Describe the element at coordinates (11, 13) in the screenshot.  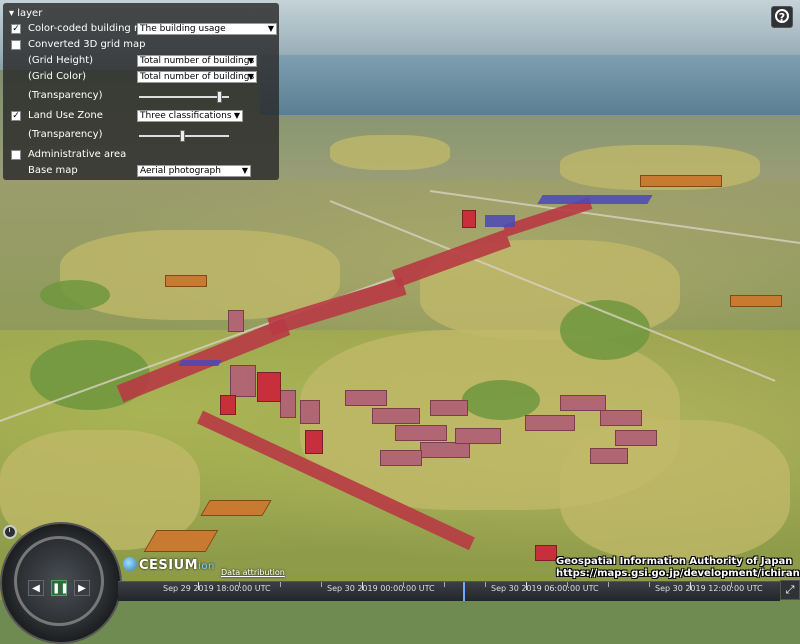
I see `collapse-triangle-icon: ▾` at that location.